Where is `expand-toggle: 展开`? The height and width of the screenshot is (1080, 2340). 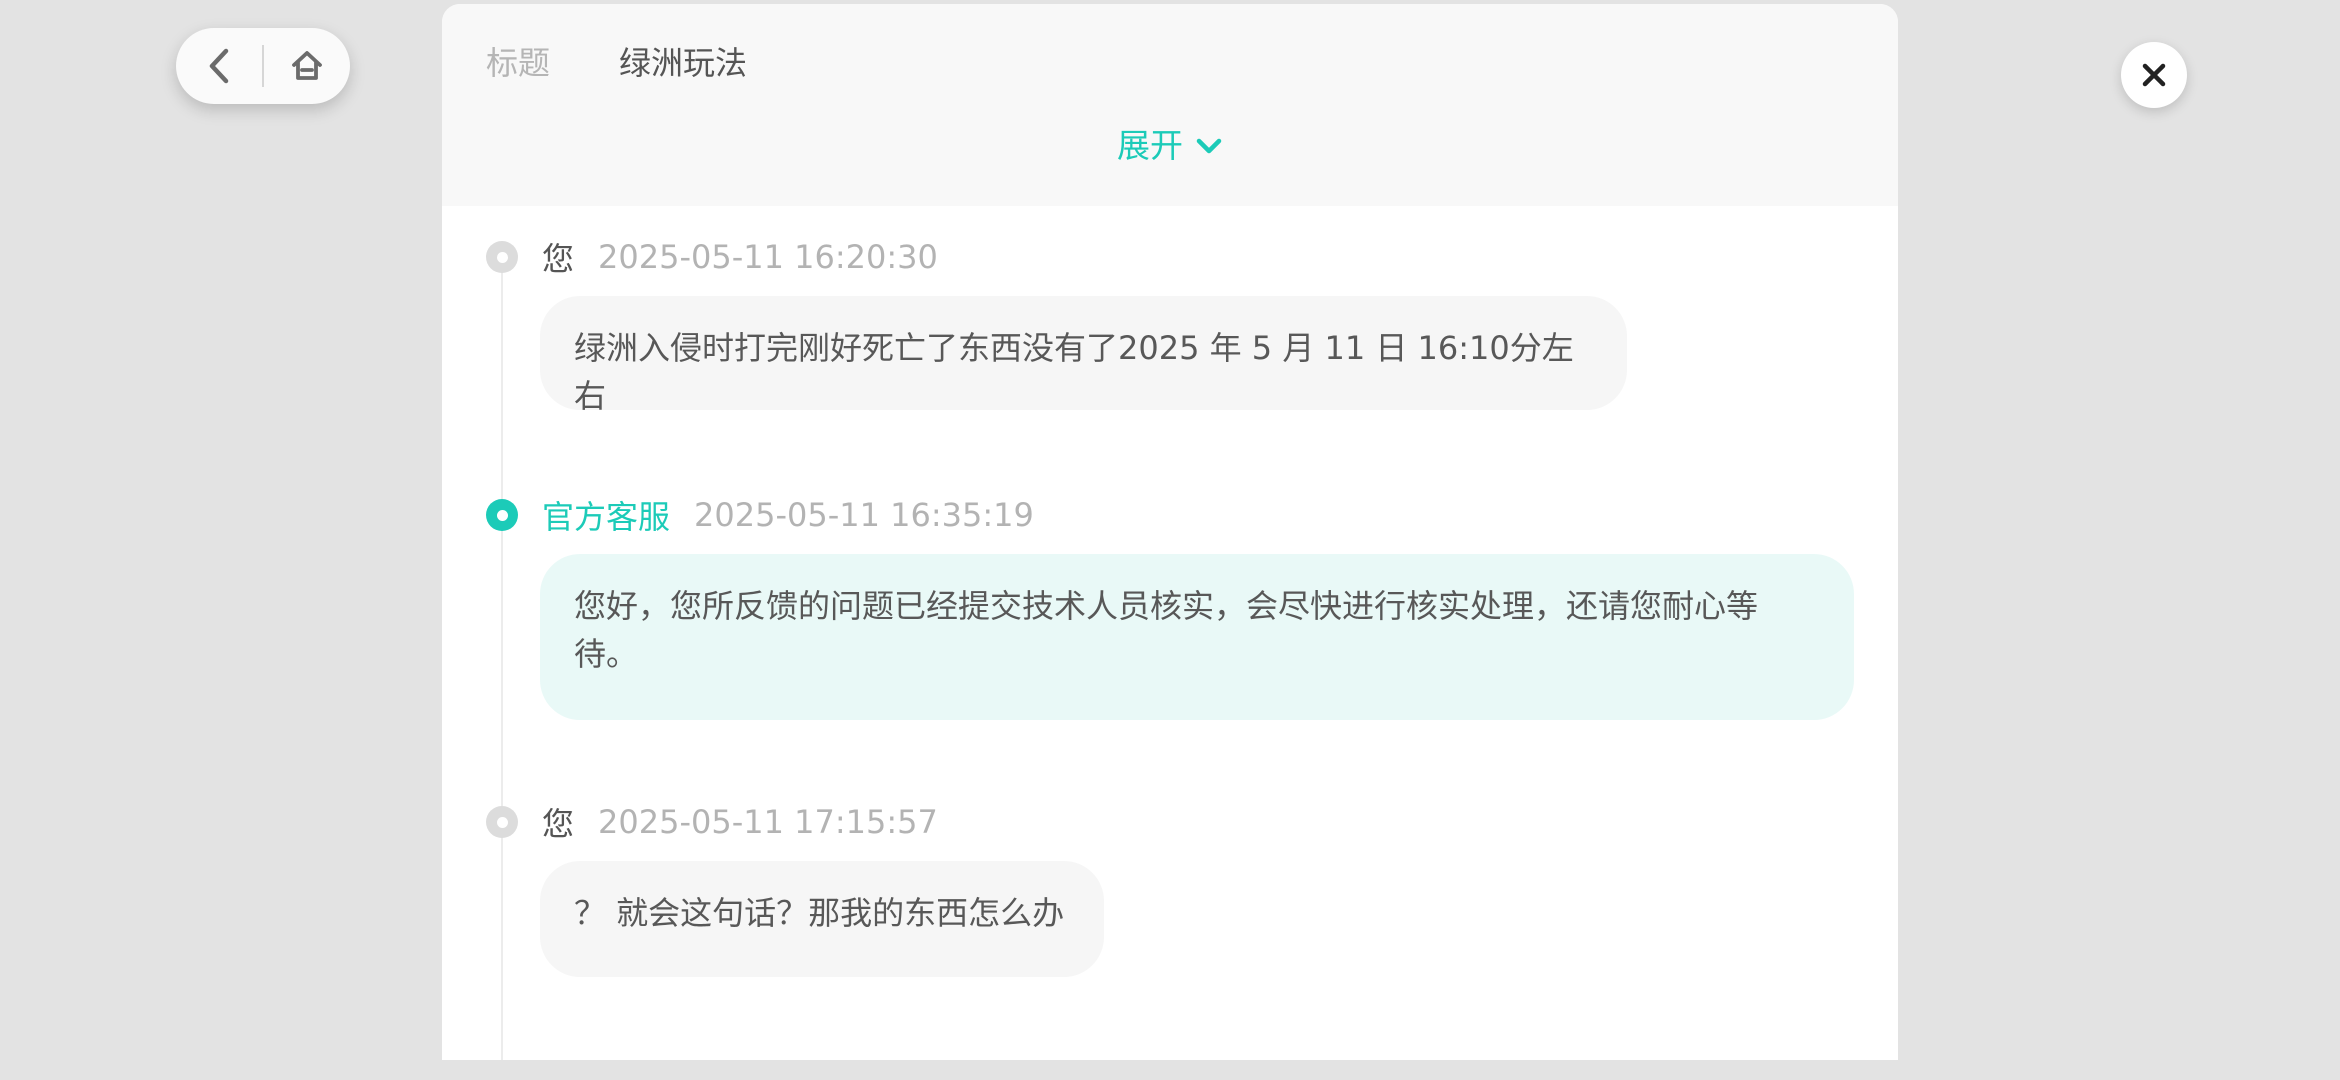 expand-toggle: 展开 is located at coordinates (1170, 146).